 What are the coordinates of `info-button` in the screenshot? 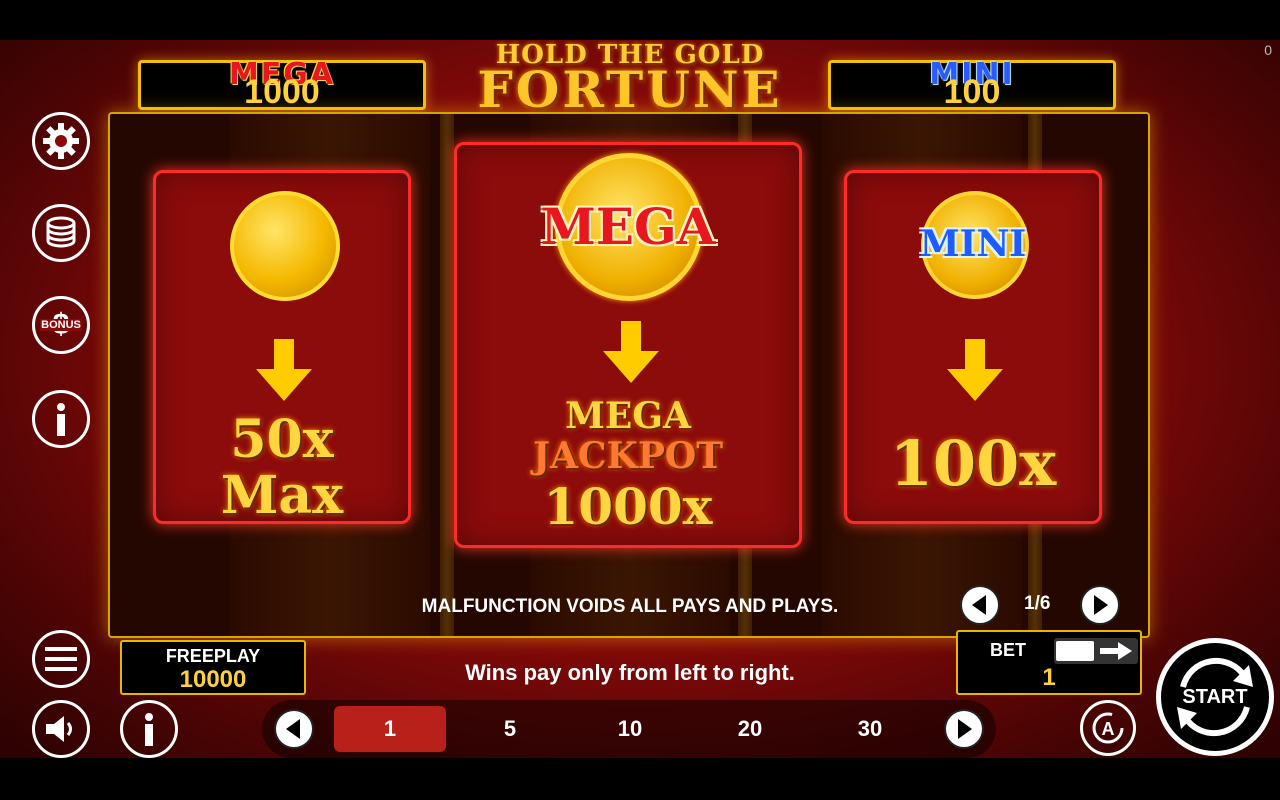 It's located at (61, 419).